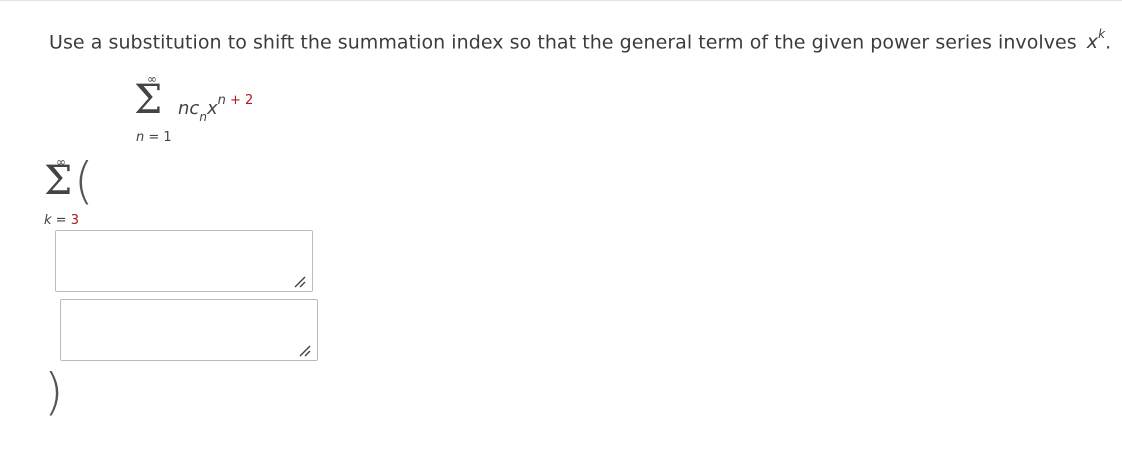  I want to click on given-general-term: ncnxn + 2, so click(216, 108).